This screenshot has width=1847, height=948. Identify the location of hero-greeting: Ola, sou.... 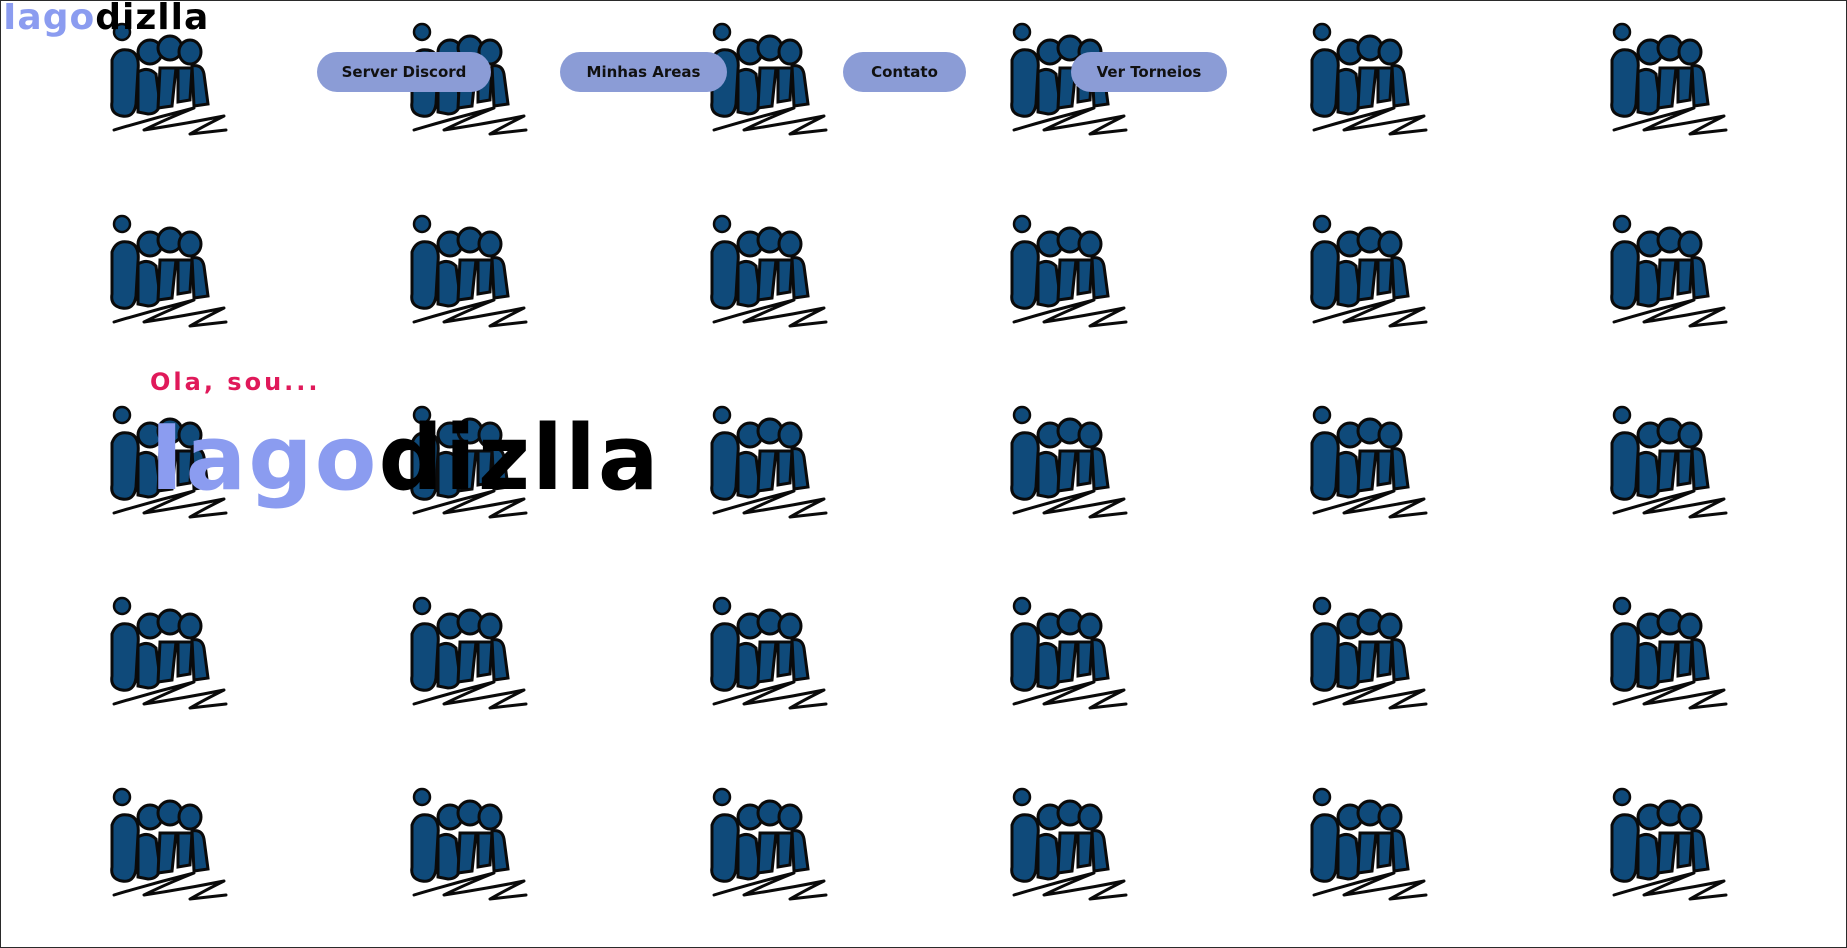
(235, 382).